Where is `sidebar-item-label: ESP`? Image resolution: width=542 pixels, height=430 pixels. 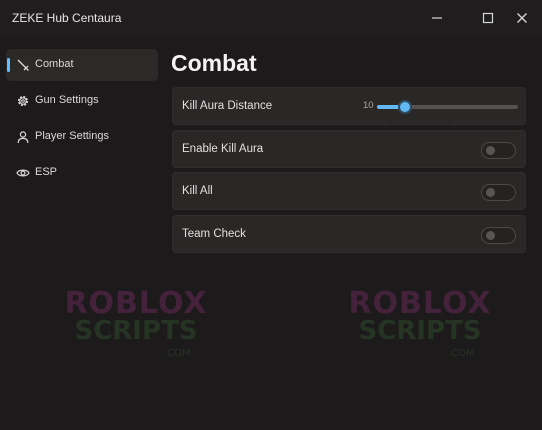 sidebar-item-label: ESP is located at coordinates (46, 172).